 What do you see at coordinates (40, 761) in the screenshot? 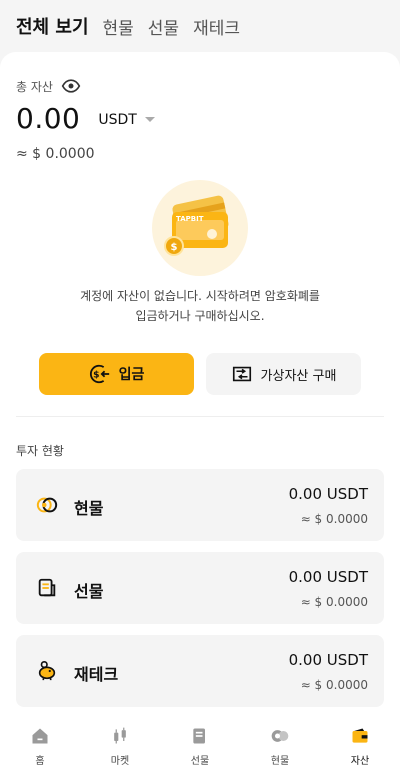
I see `nav-home-label: 홈` at bounding box center [40, 761].